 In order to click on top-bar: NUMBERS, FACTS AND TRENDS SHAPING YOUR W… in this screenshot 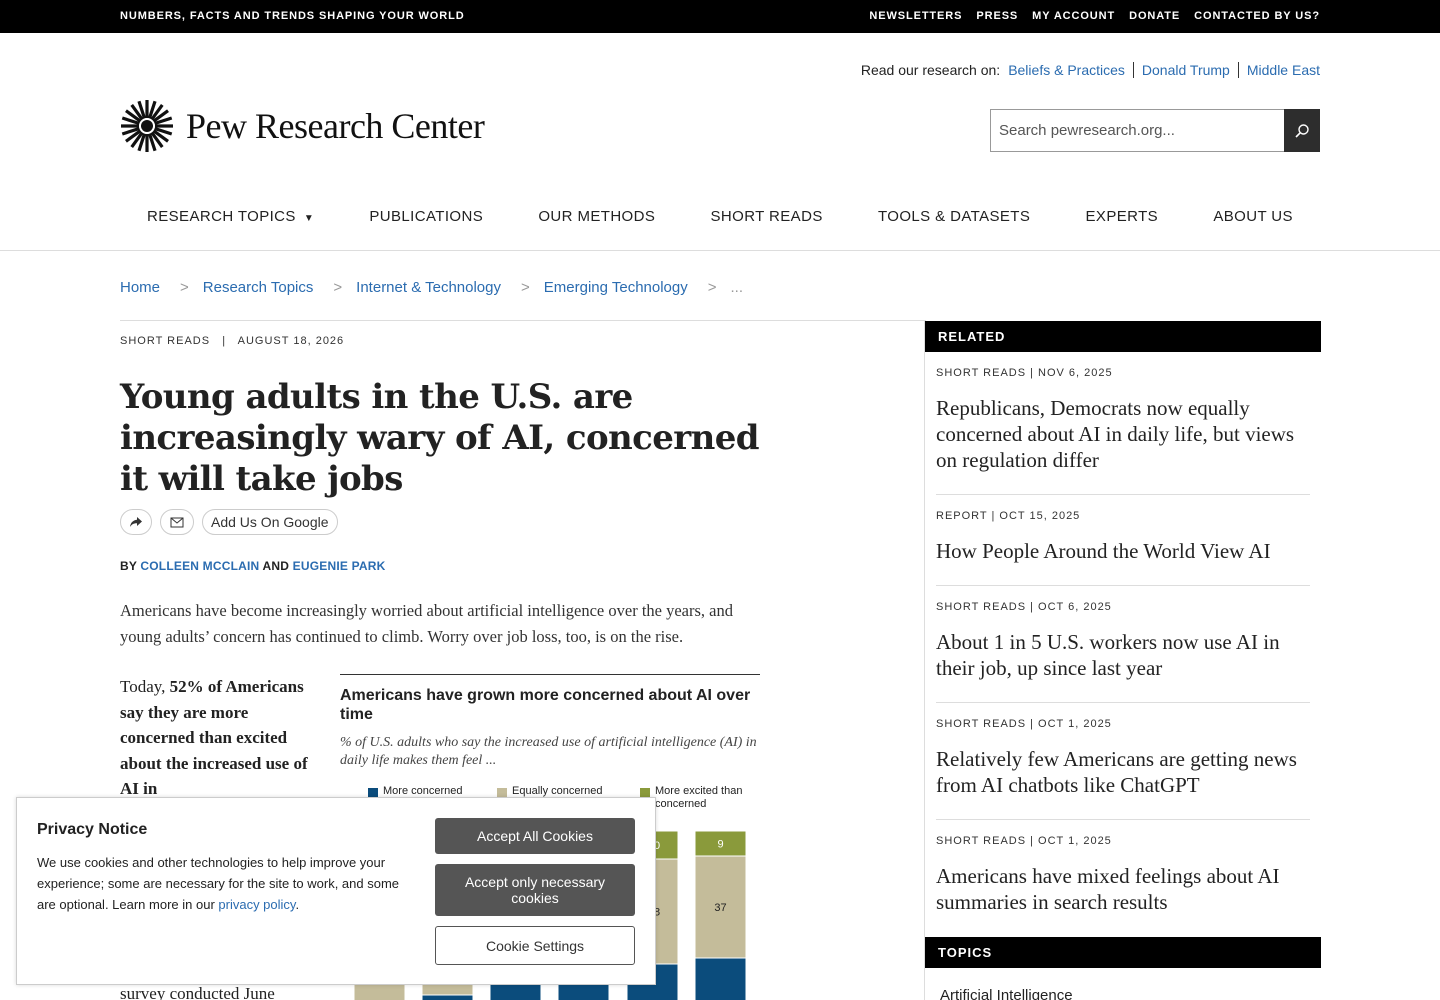, I will do `click(720, 16)`.